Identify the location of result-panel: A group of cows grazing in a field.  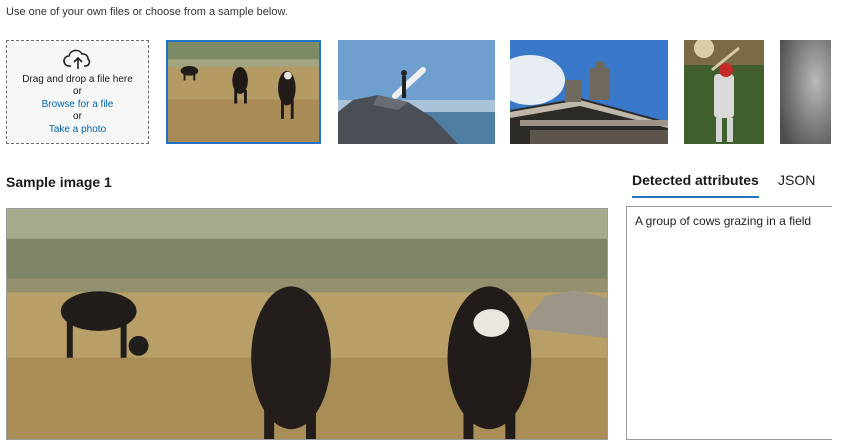
(729, 323).